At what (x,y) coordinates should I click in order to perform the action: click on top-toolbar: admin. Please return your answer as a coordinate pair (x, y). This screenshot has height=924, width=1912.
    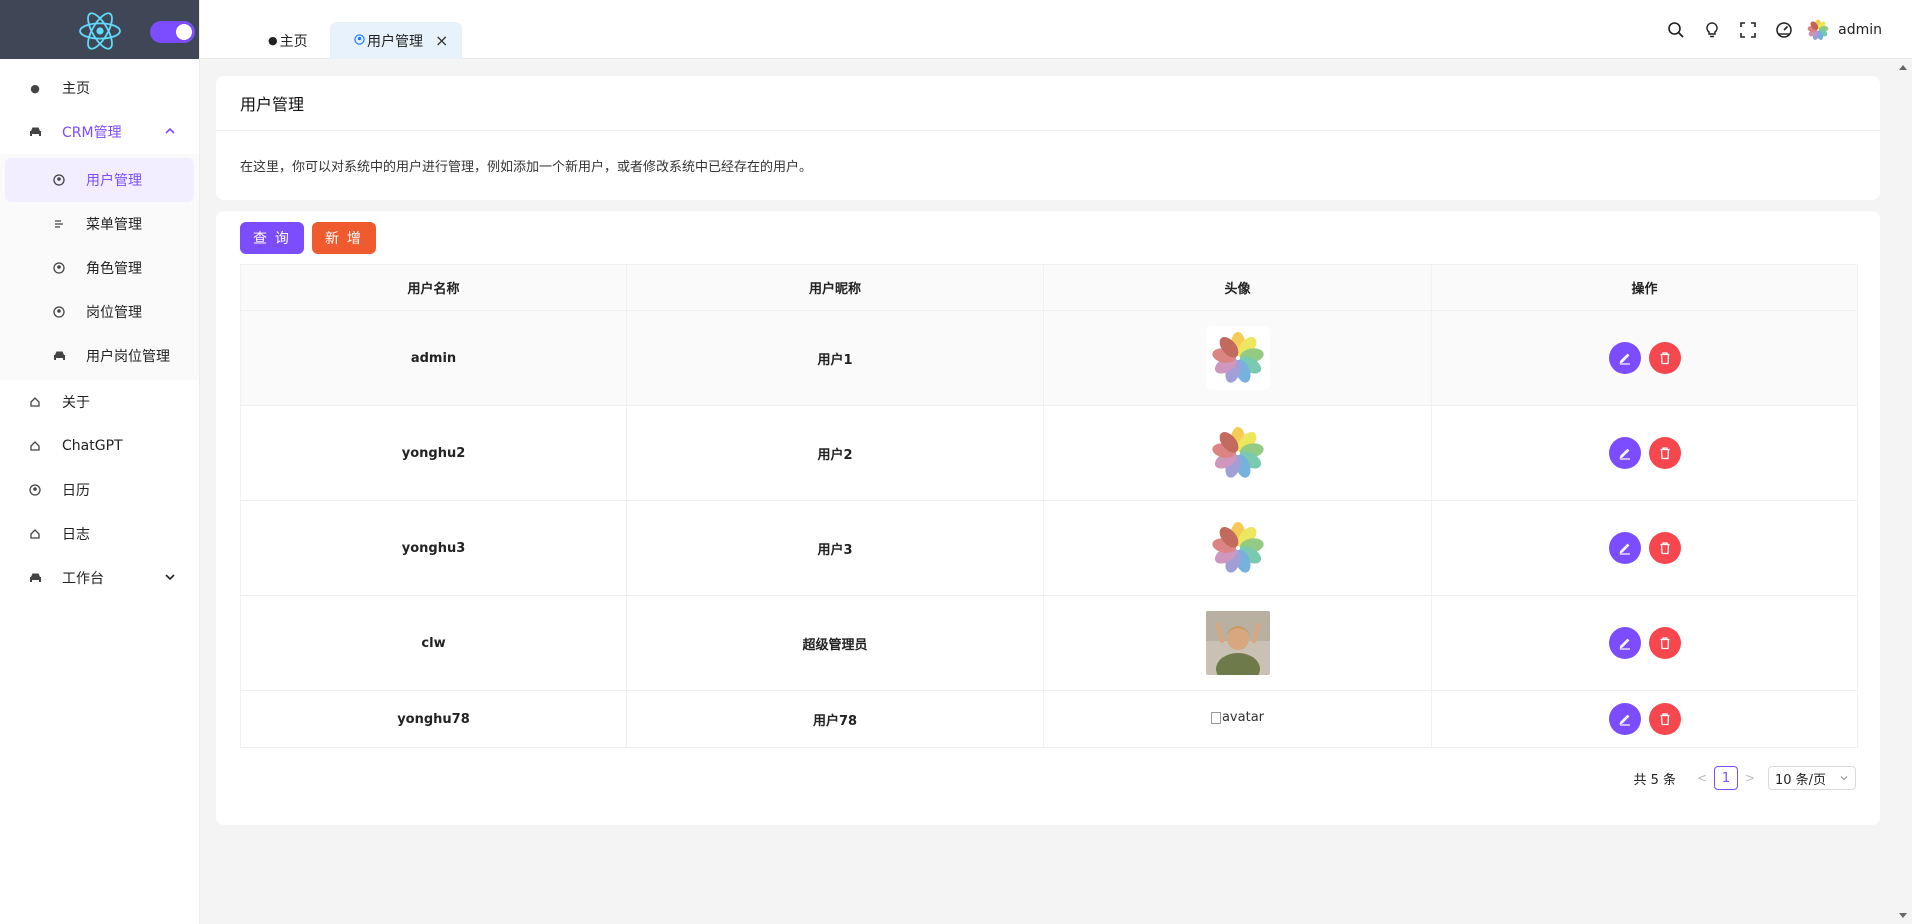
    Looking at the image, I should click on (1785, 29).